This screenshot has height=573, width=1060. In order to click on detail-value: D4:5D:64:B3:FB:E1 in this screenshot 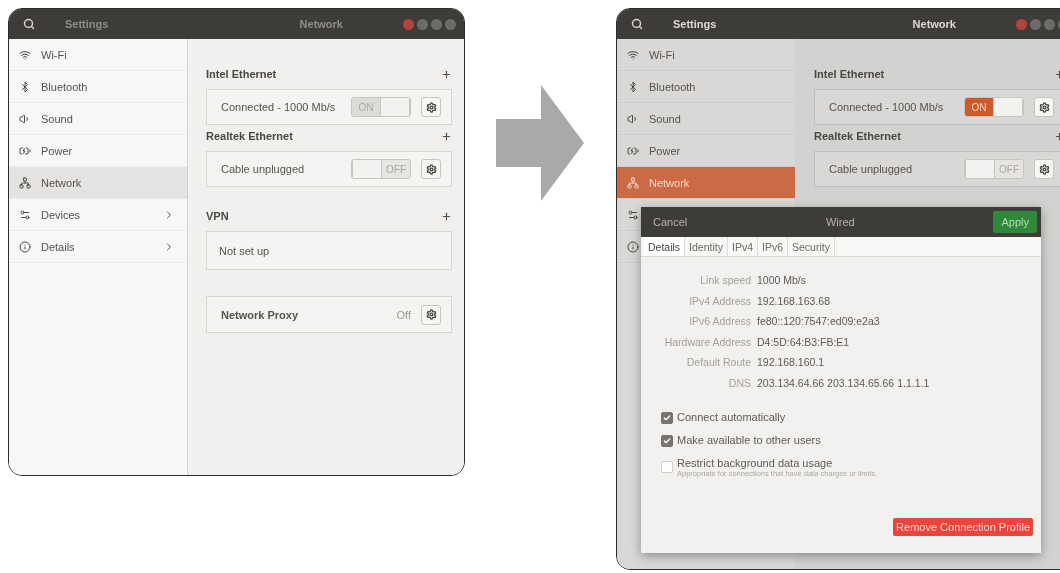, I will do `click(804, 341)`.